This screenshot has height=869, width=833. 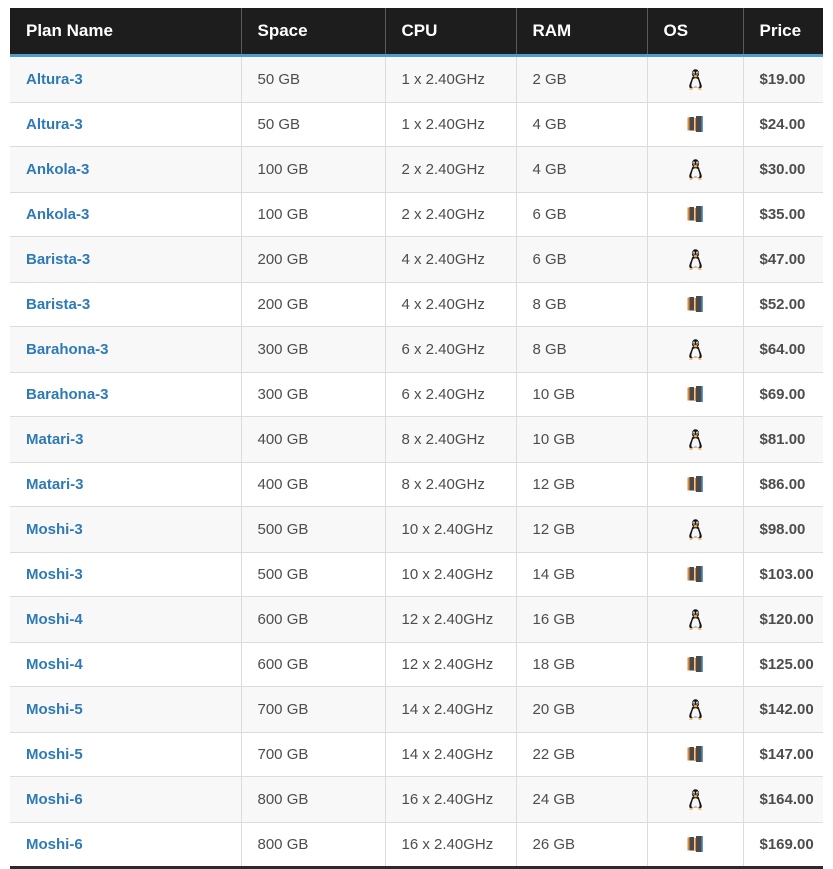 I want to click on cell-space: 200 GB, so click(x=313, y=259).